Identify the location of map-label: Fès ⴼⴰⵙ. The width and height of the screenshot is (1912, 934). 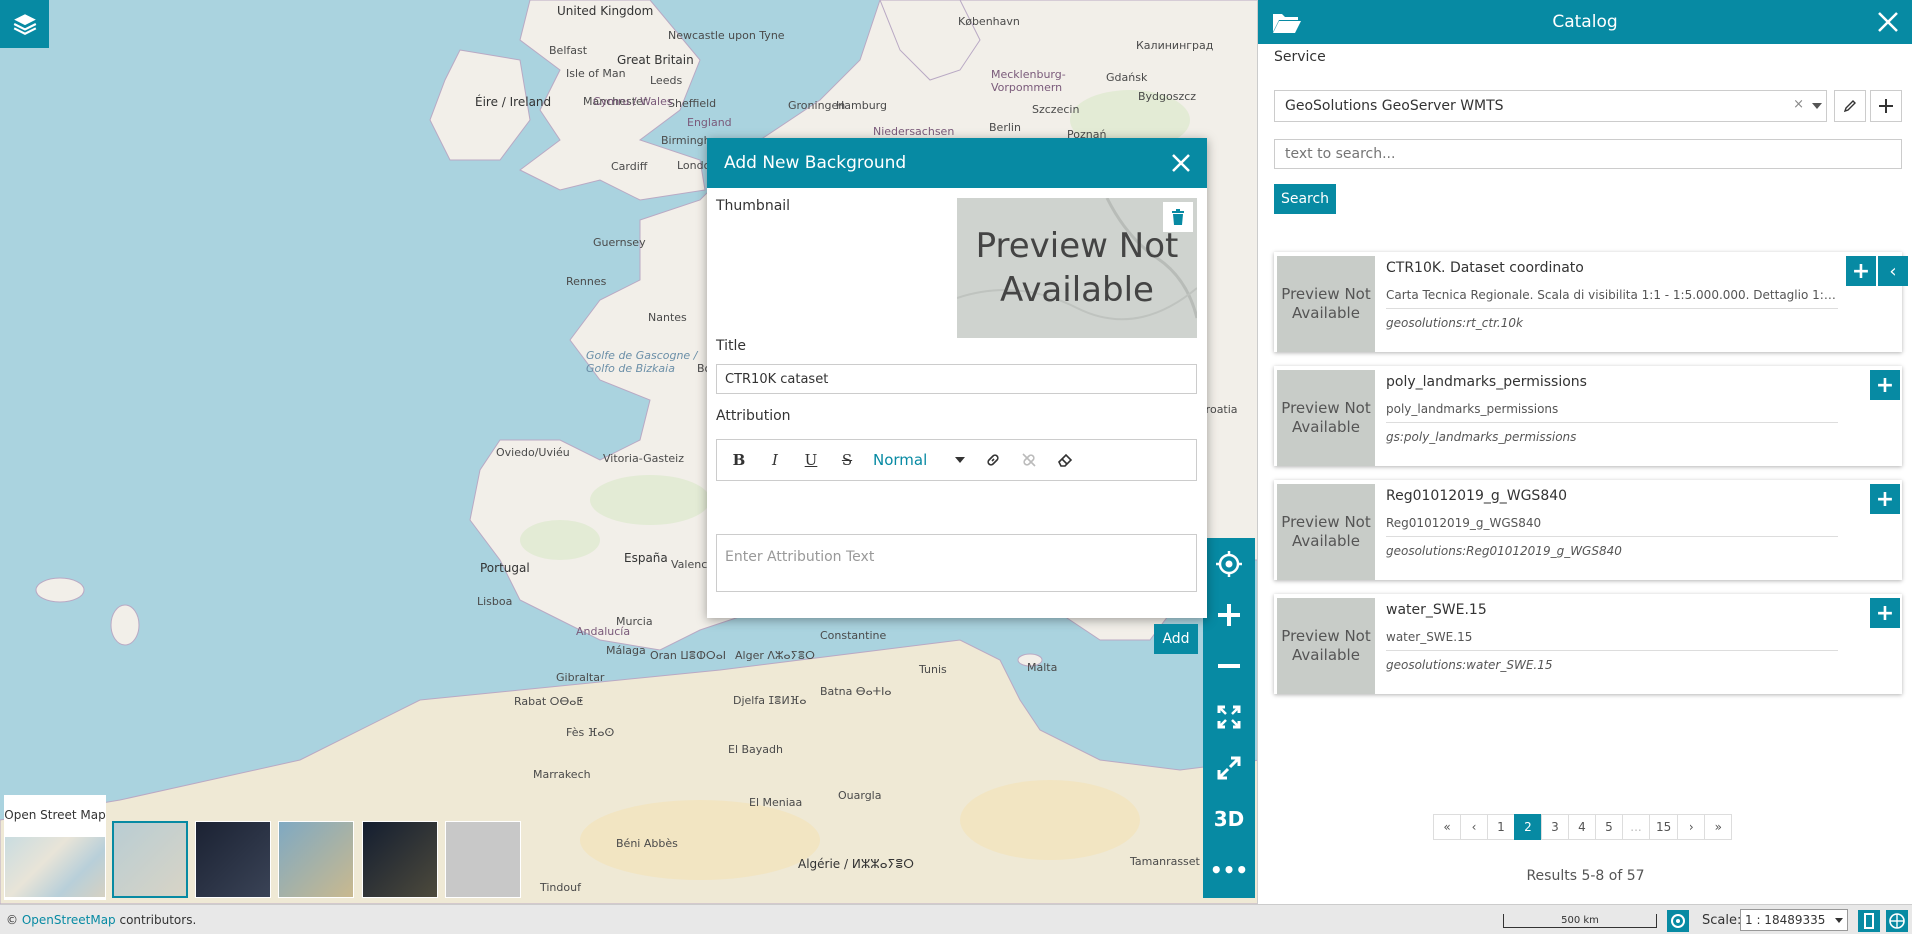
(590, 732).